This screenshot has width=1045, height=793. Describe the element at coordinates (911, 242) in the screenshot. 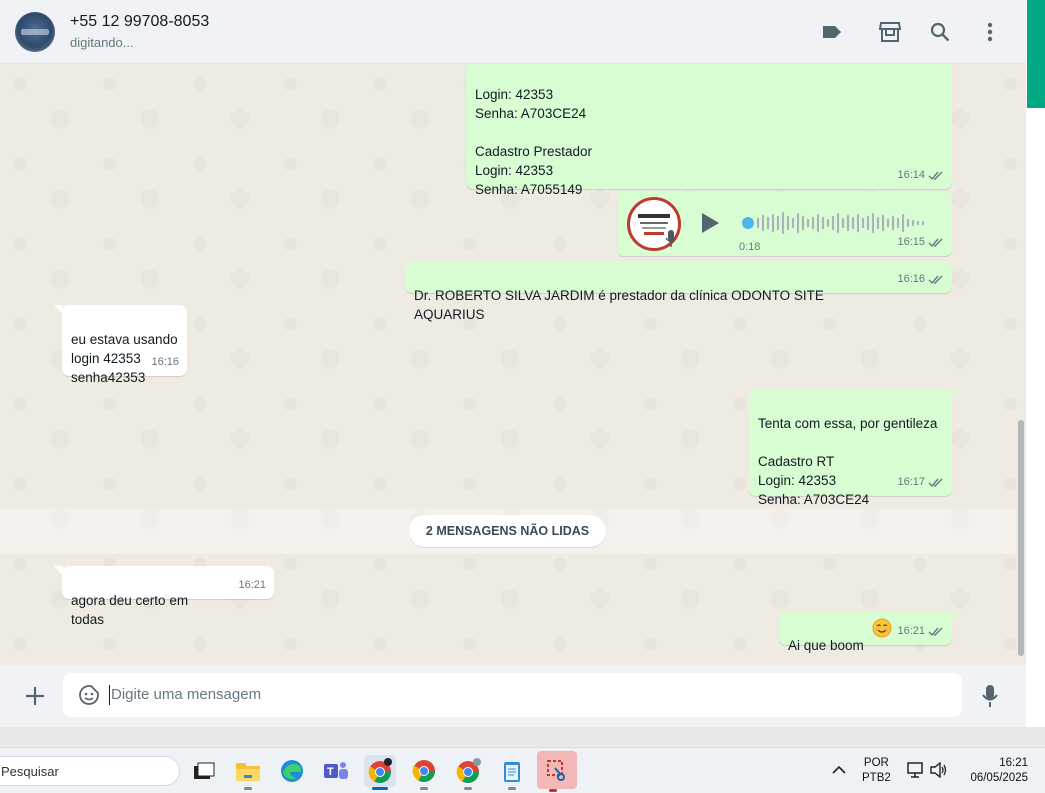

I see `message-time: 16:15` at that location.